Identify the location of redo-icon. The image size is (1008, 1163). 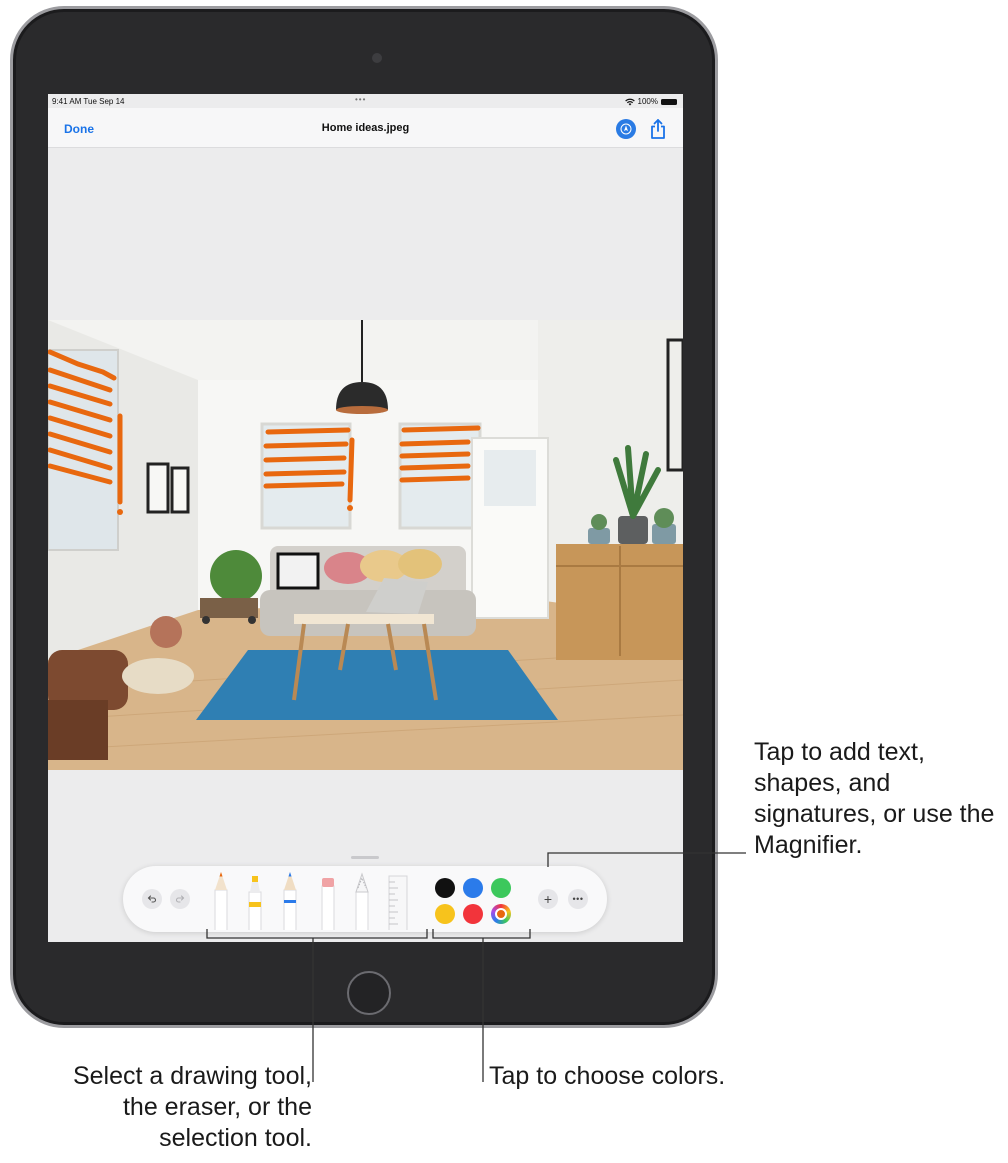
(180, 899).